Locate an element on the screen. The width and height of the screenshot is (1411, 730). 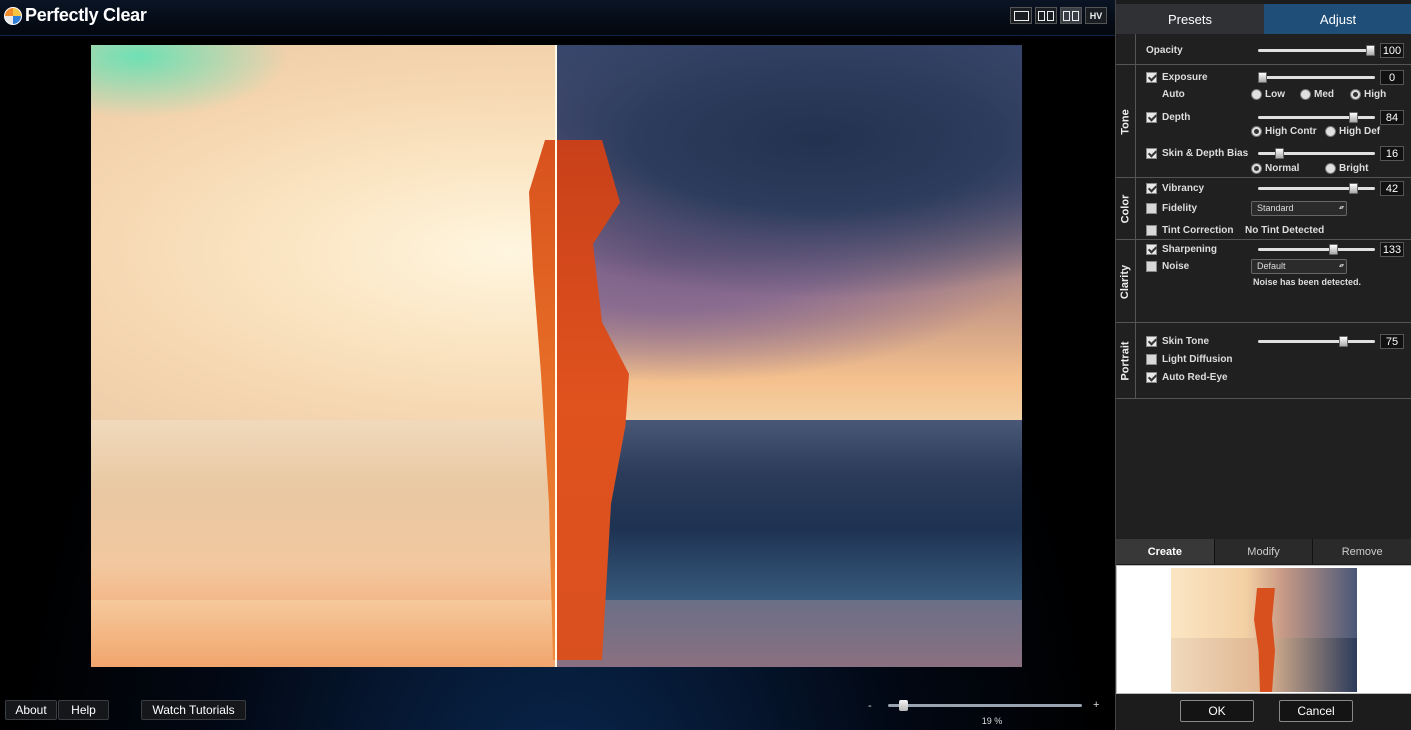
light-diffusion-row: Light Diffusion is located at coordinates (1263, 360).